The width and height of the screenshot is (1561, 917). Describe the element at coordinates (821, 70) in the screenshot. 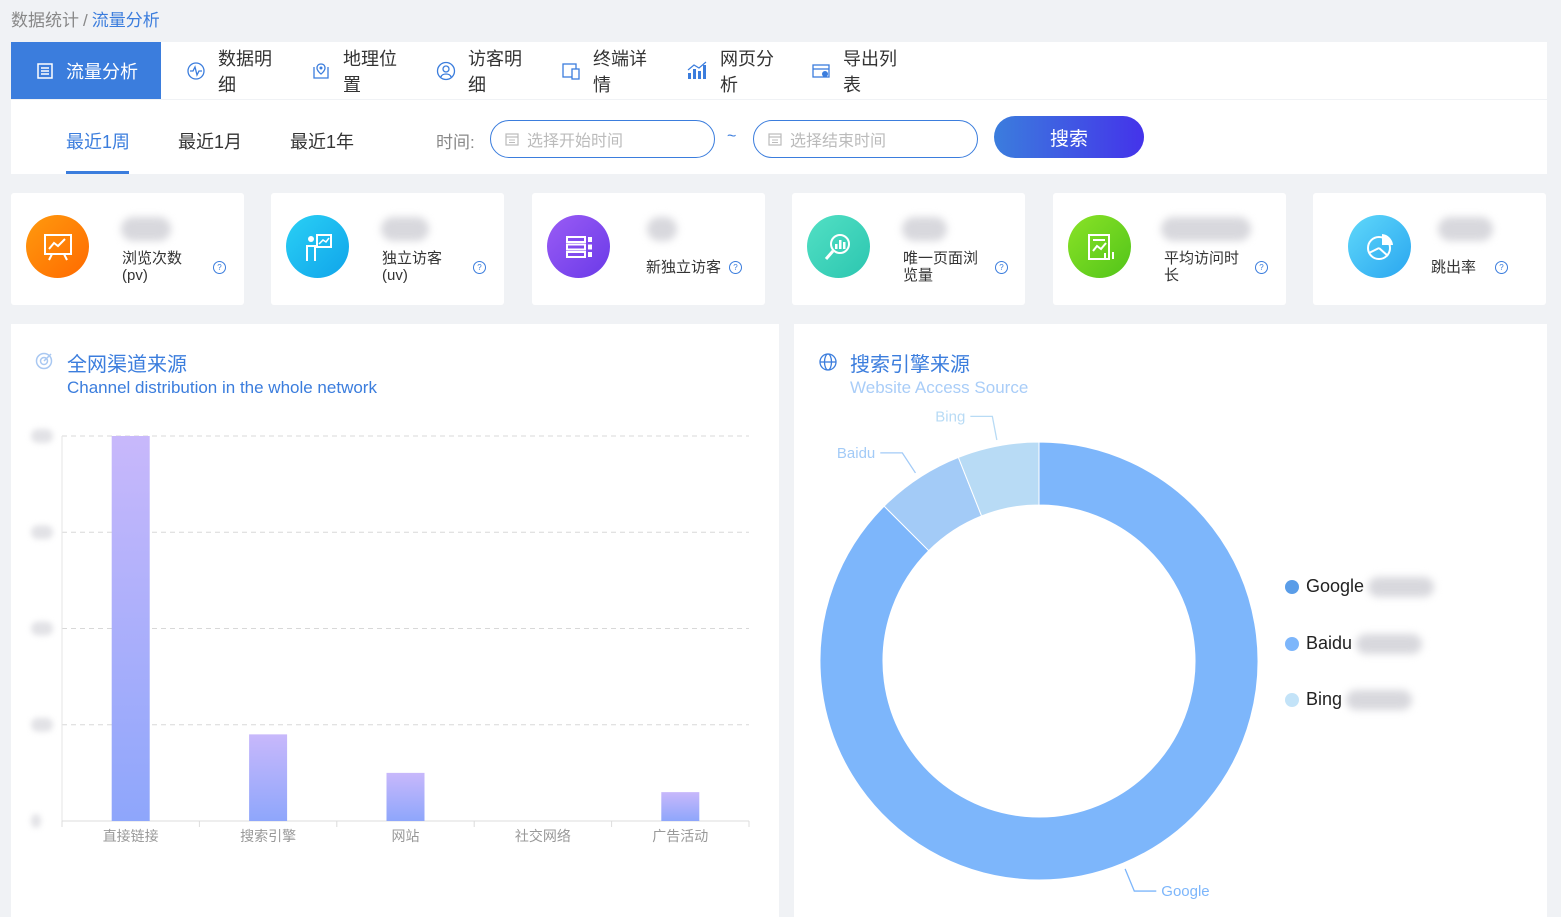

I see `export-icon` at that location.